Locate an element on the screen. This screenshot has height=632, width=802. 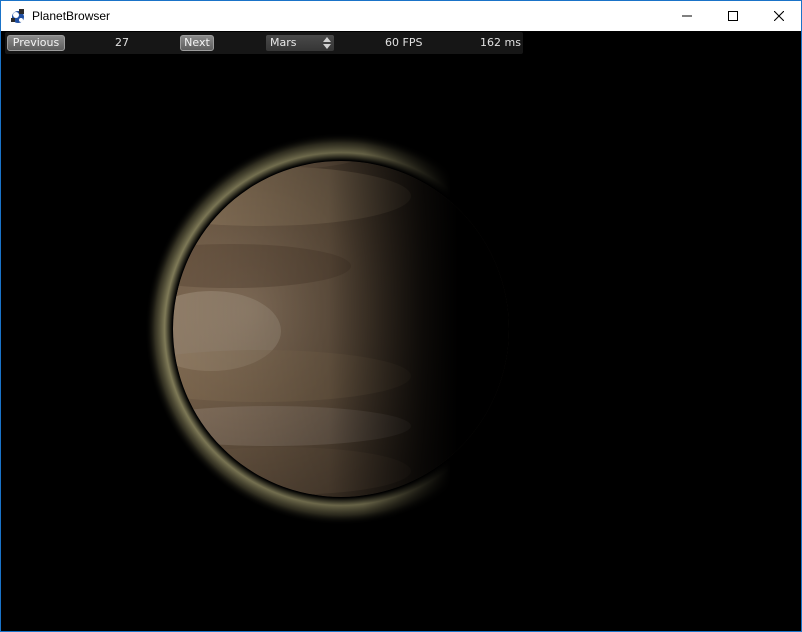
planet-browser-app-icon is located at coordinates (18, 16).